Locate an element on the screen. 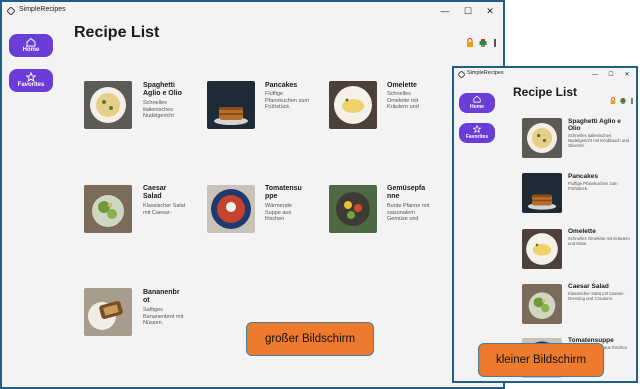 This screenshot has width=640, height=389. recipe-title: Tomatensu ppe is located at coordinates (283, 193).